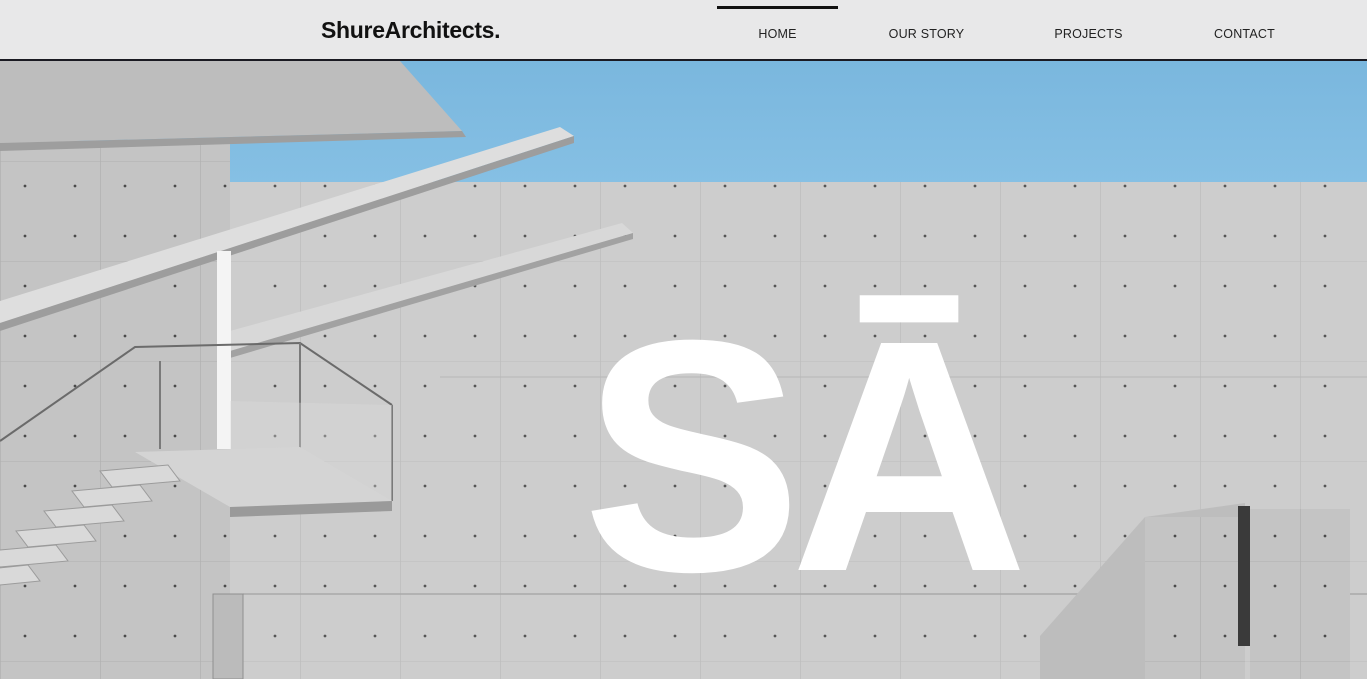 This screenshot has width=1367, height=679. I want to click on nav-contact: CONTACT, so click(1244, 29).